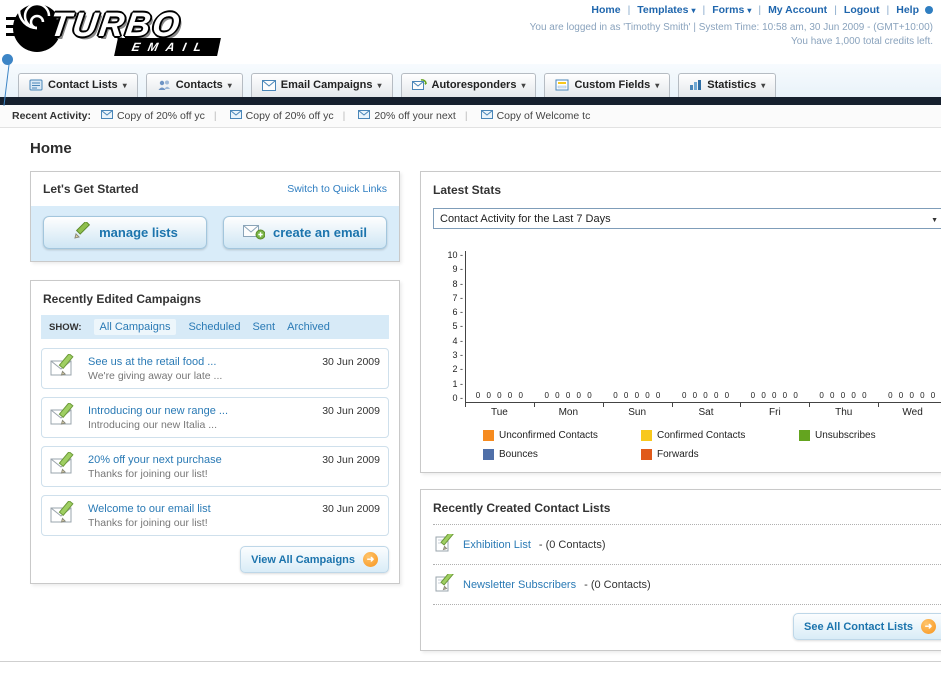  I want to click on recent-activity-link: 20% off your next, so click(415, 116).